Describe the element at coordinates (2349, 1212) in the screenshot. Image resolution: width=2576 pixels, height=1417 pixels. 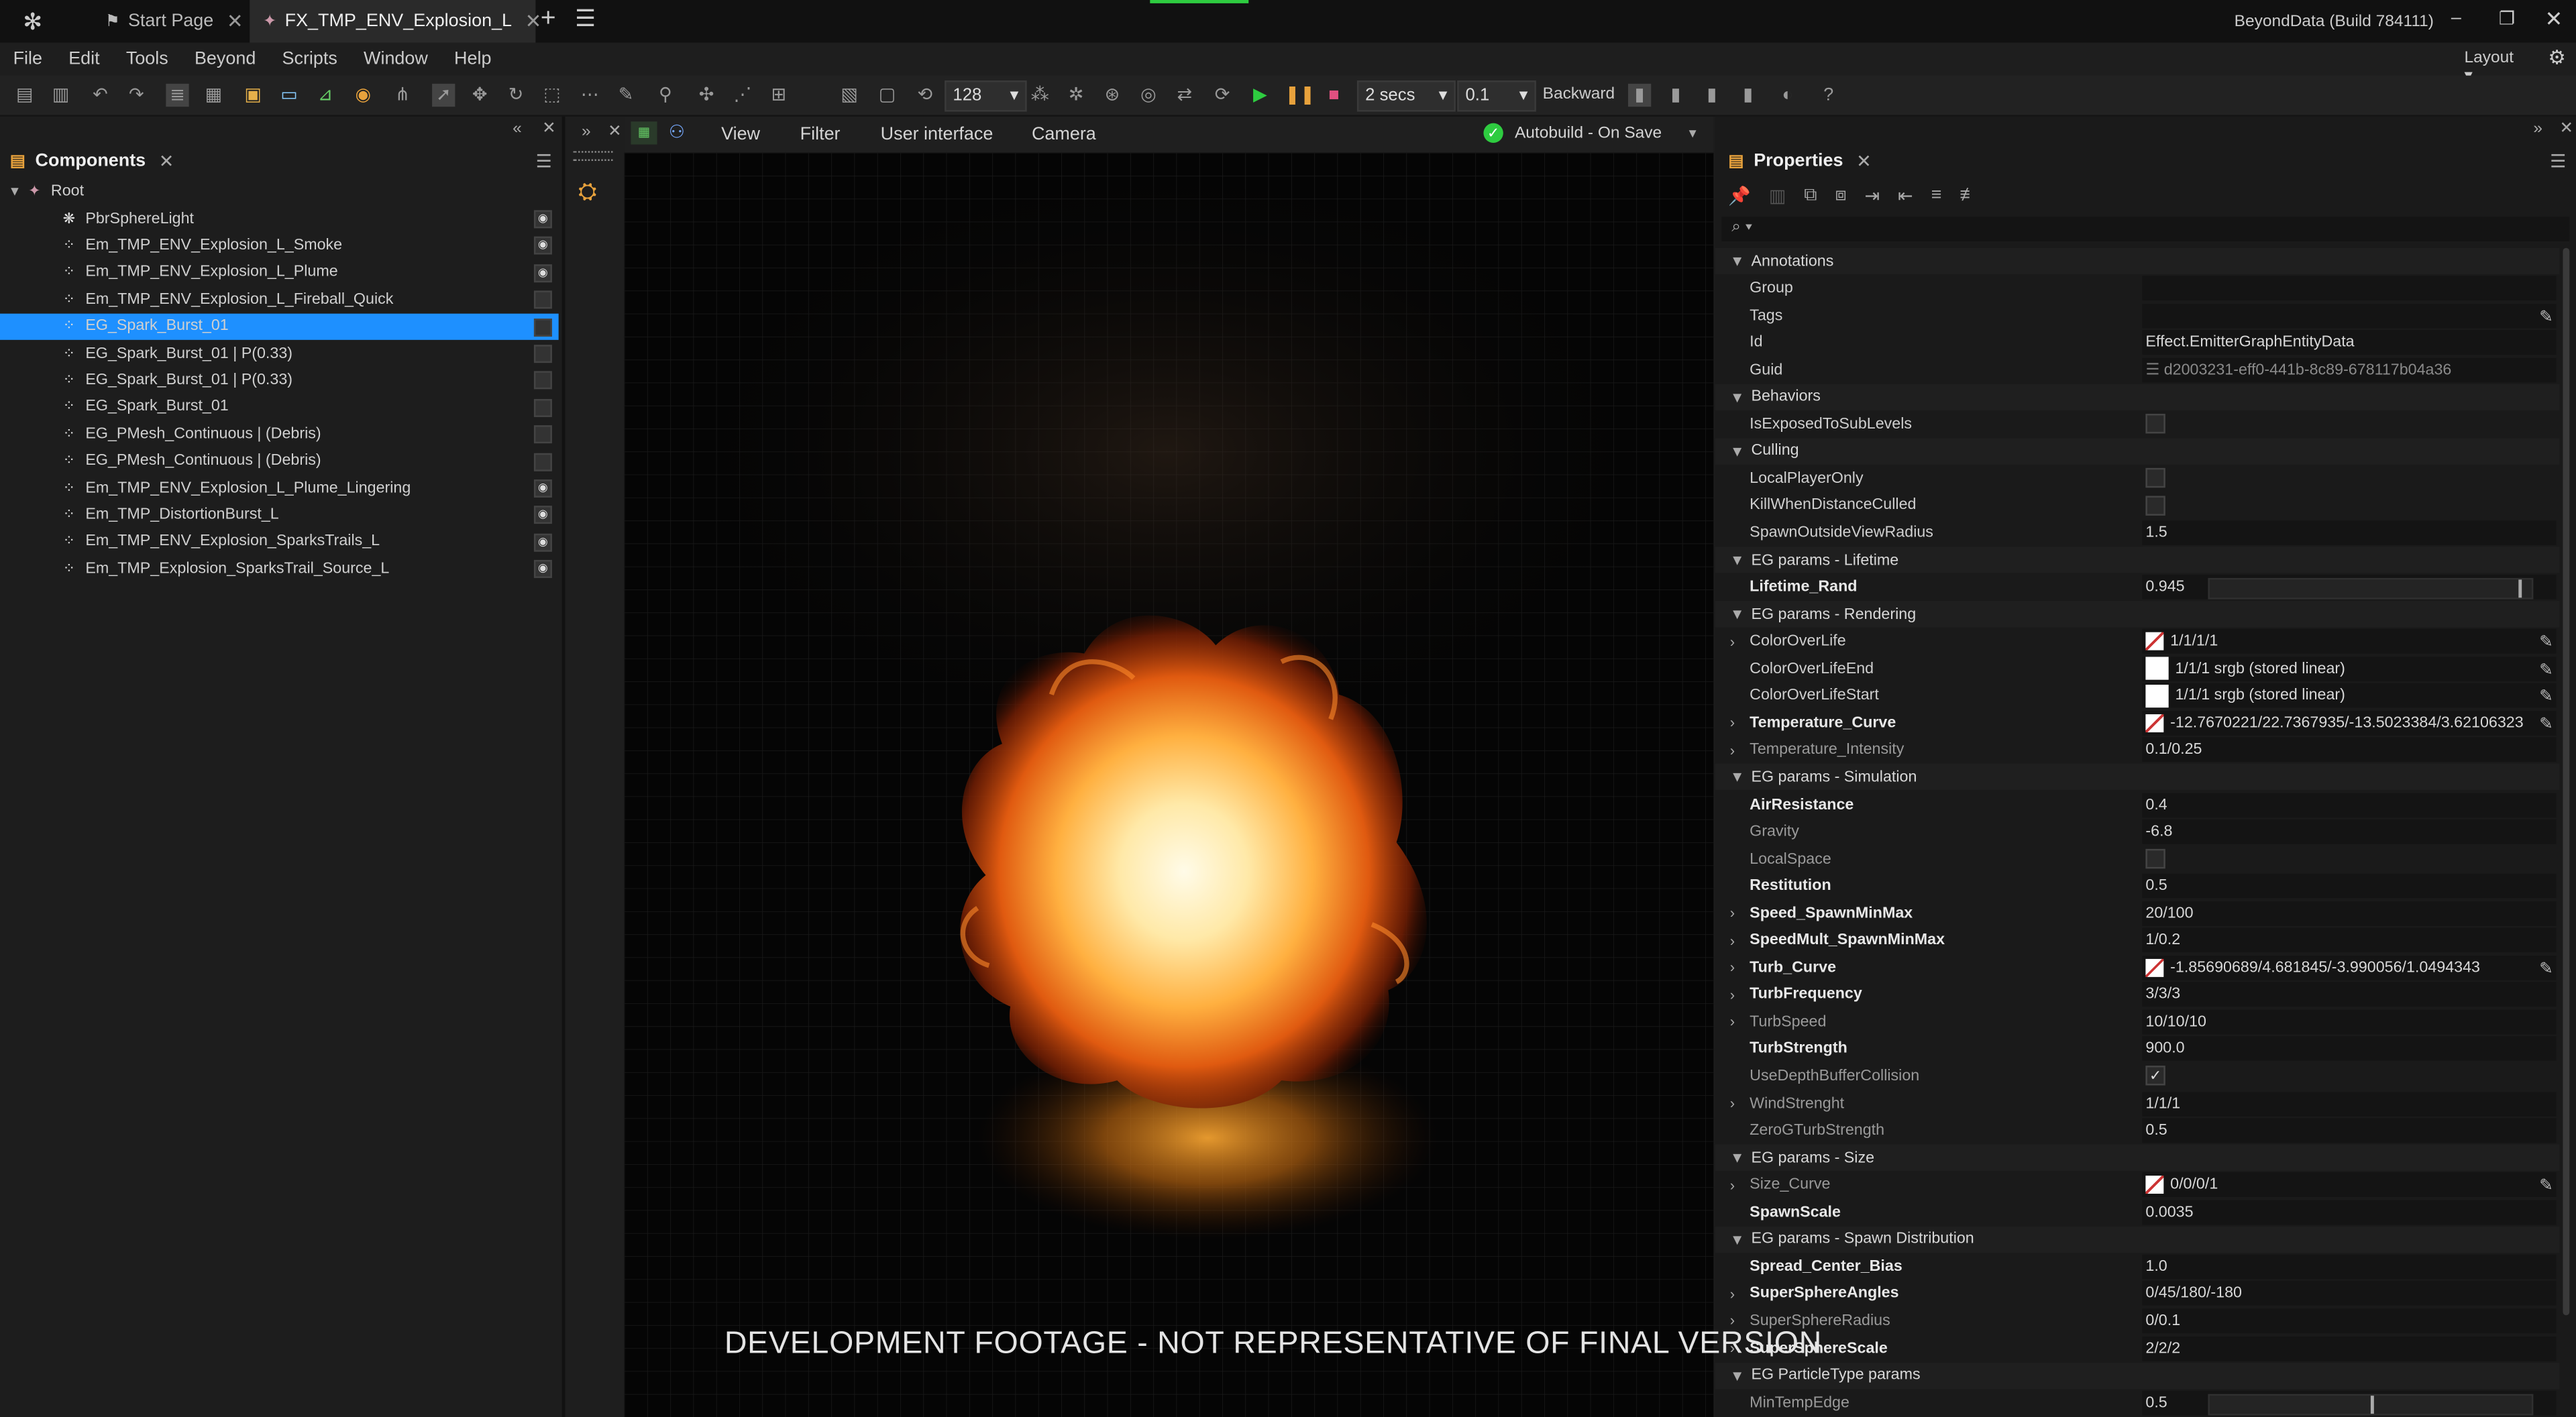
I see `property-value: 0.0035` at that location.